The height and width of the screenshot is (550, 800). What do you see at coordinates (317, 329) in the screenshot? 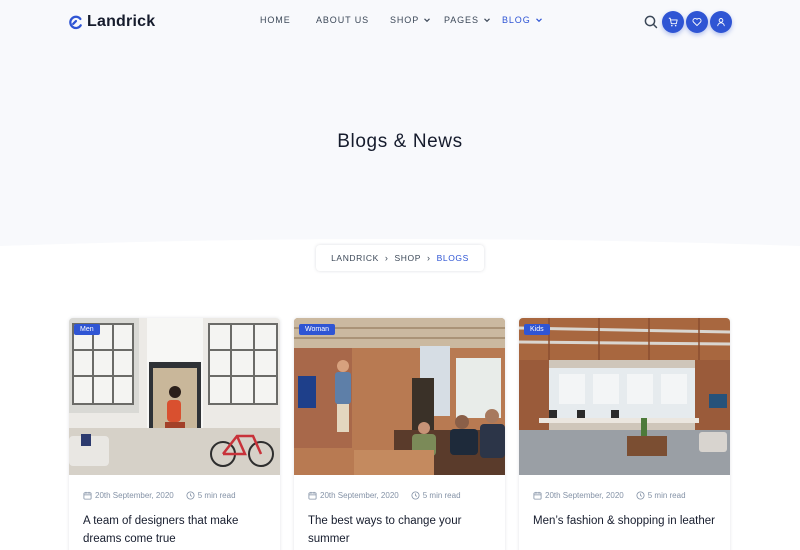
I see `category-badge: Woman` at bounding box center [317, 329].